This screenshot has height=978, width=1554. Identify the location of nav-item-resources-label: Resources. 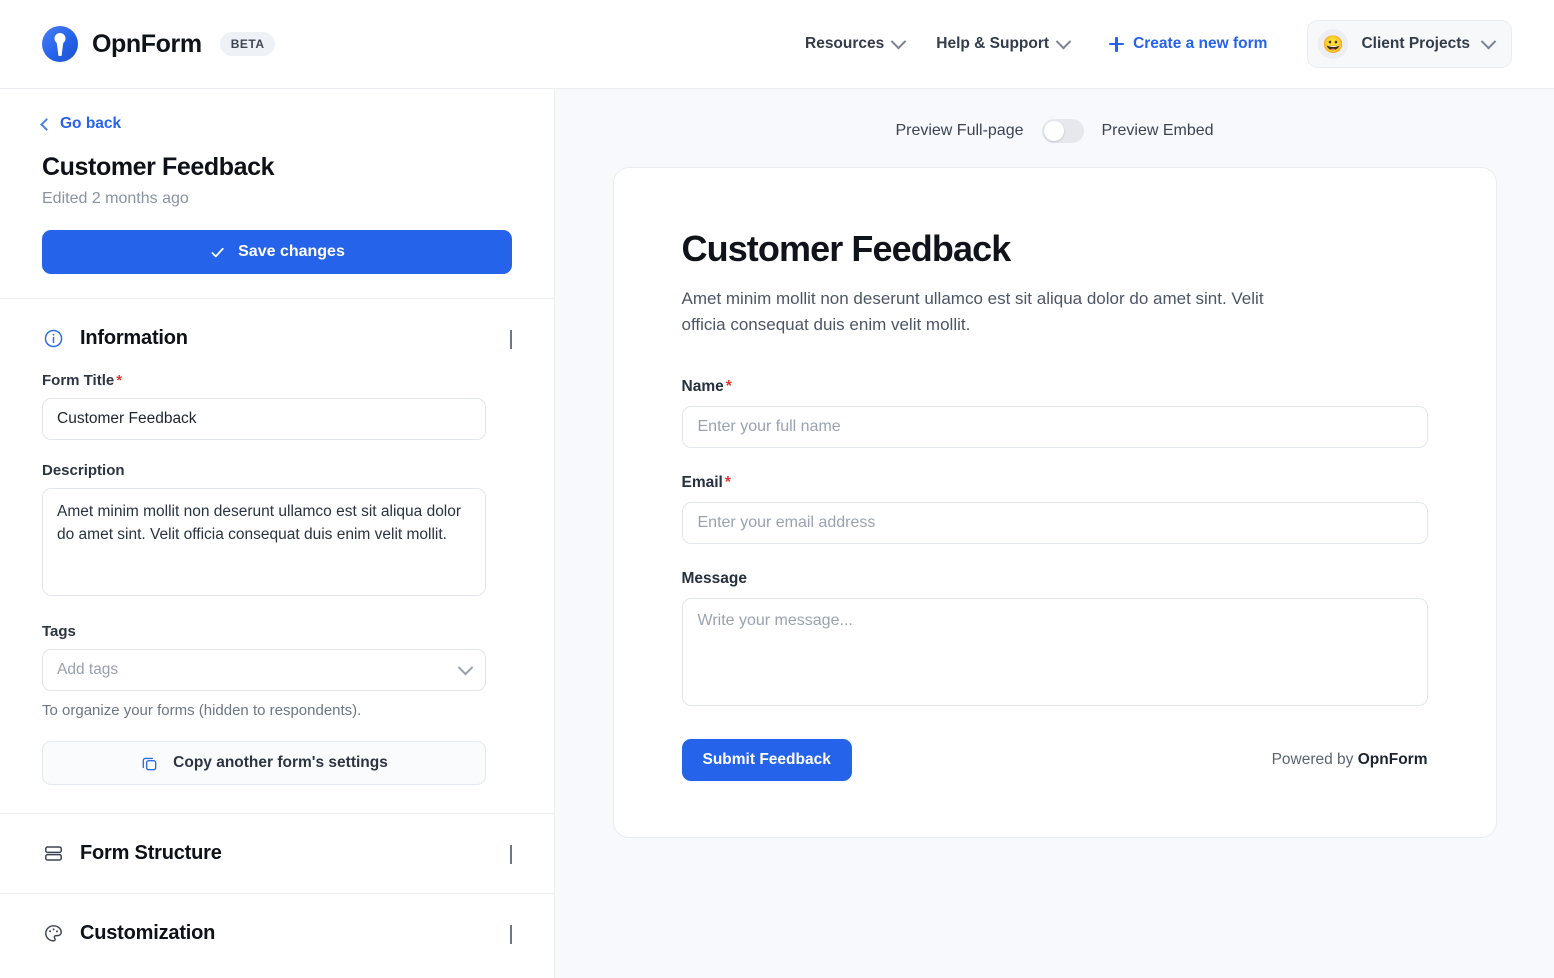
(845, 43).